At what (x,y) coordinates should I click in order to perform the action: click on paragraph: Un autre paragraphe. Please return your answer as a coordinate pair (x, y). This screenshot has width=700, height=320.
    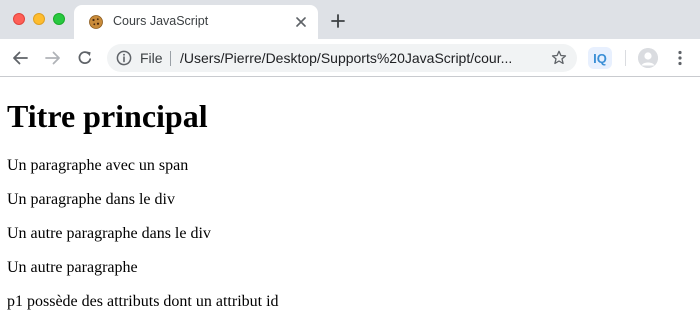
    Looking at the image, I should click on (72, 267).